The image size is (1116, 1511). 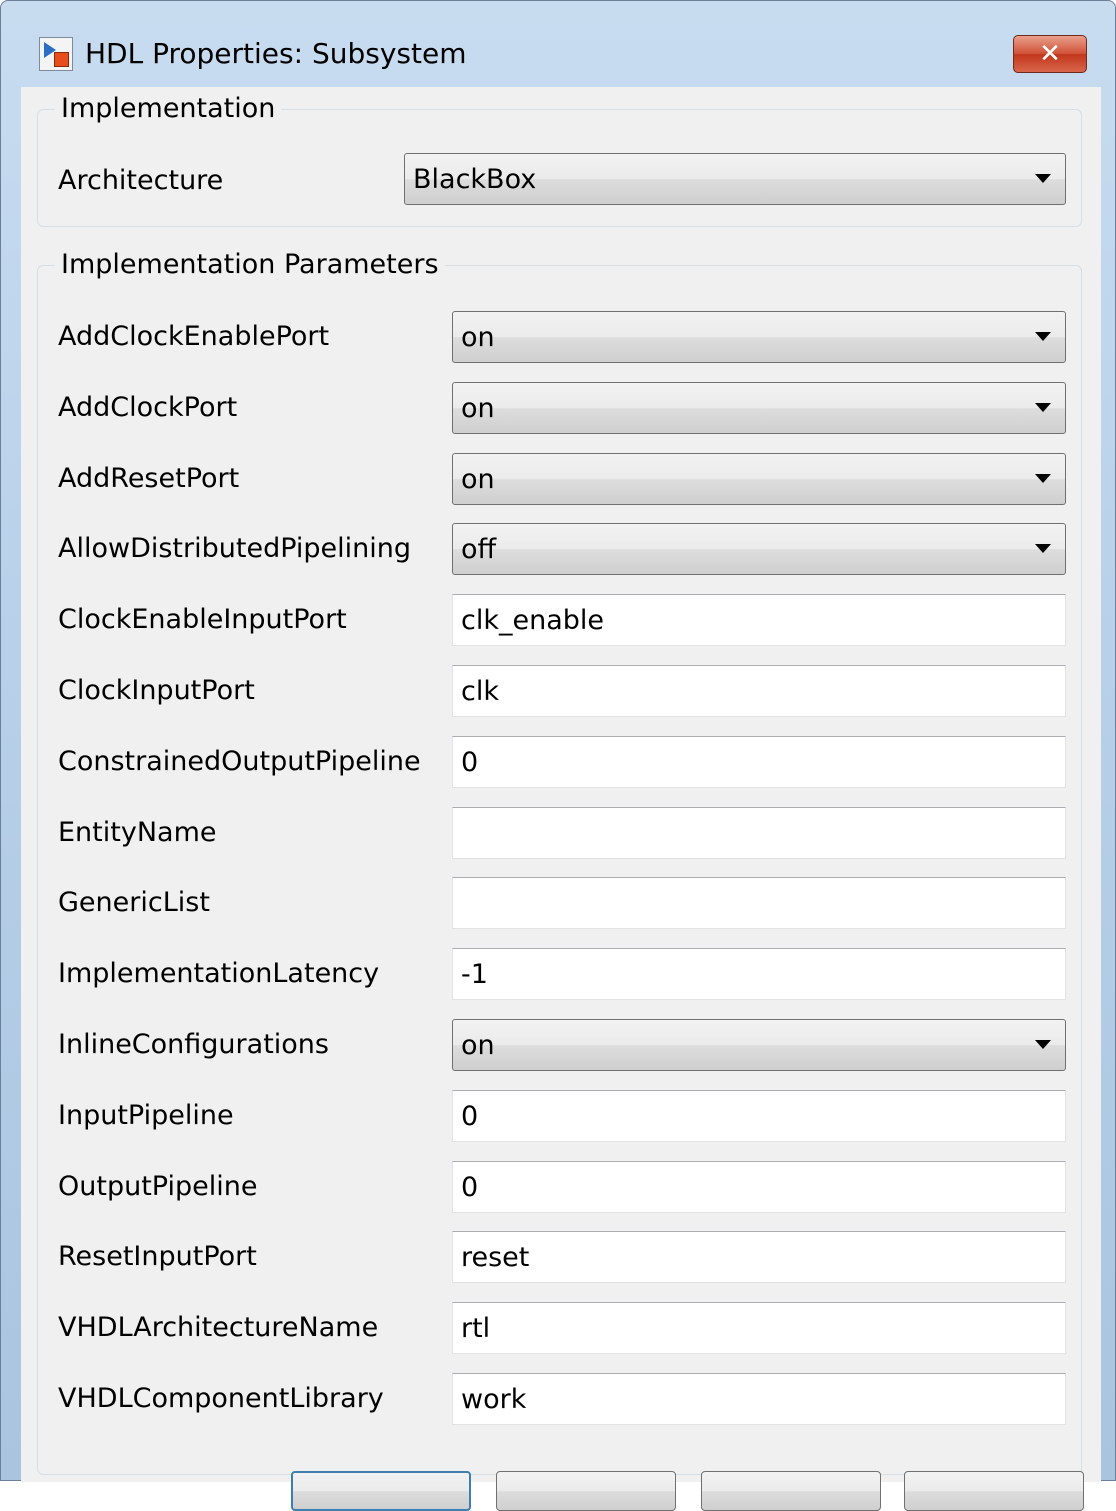 What do you see at coordinates (474, 975) in the screenshot?
I see `param-value-implementation-latency: -1` at bounding box center [474, 975].